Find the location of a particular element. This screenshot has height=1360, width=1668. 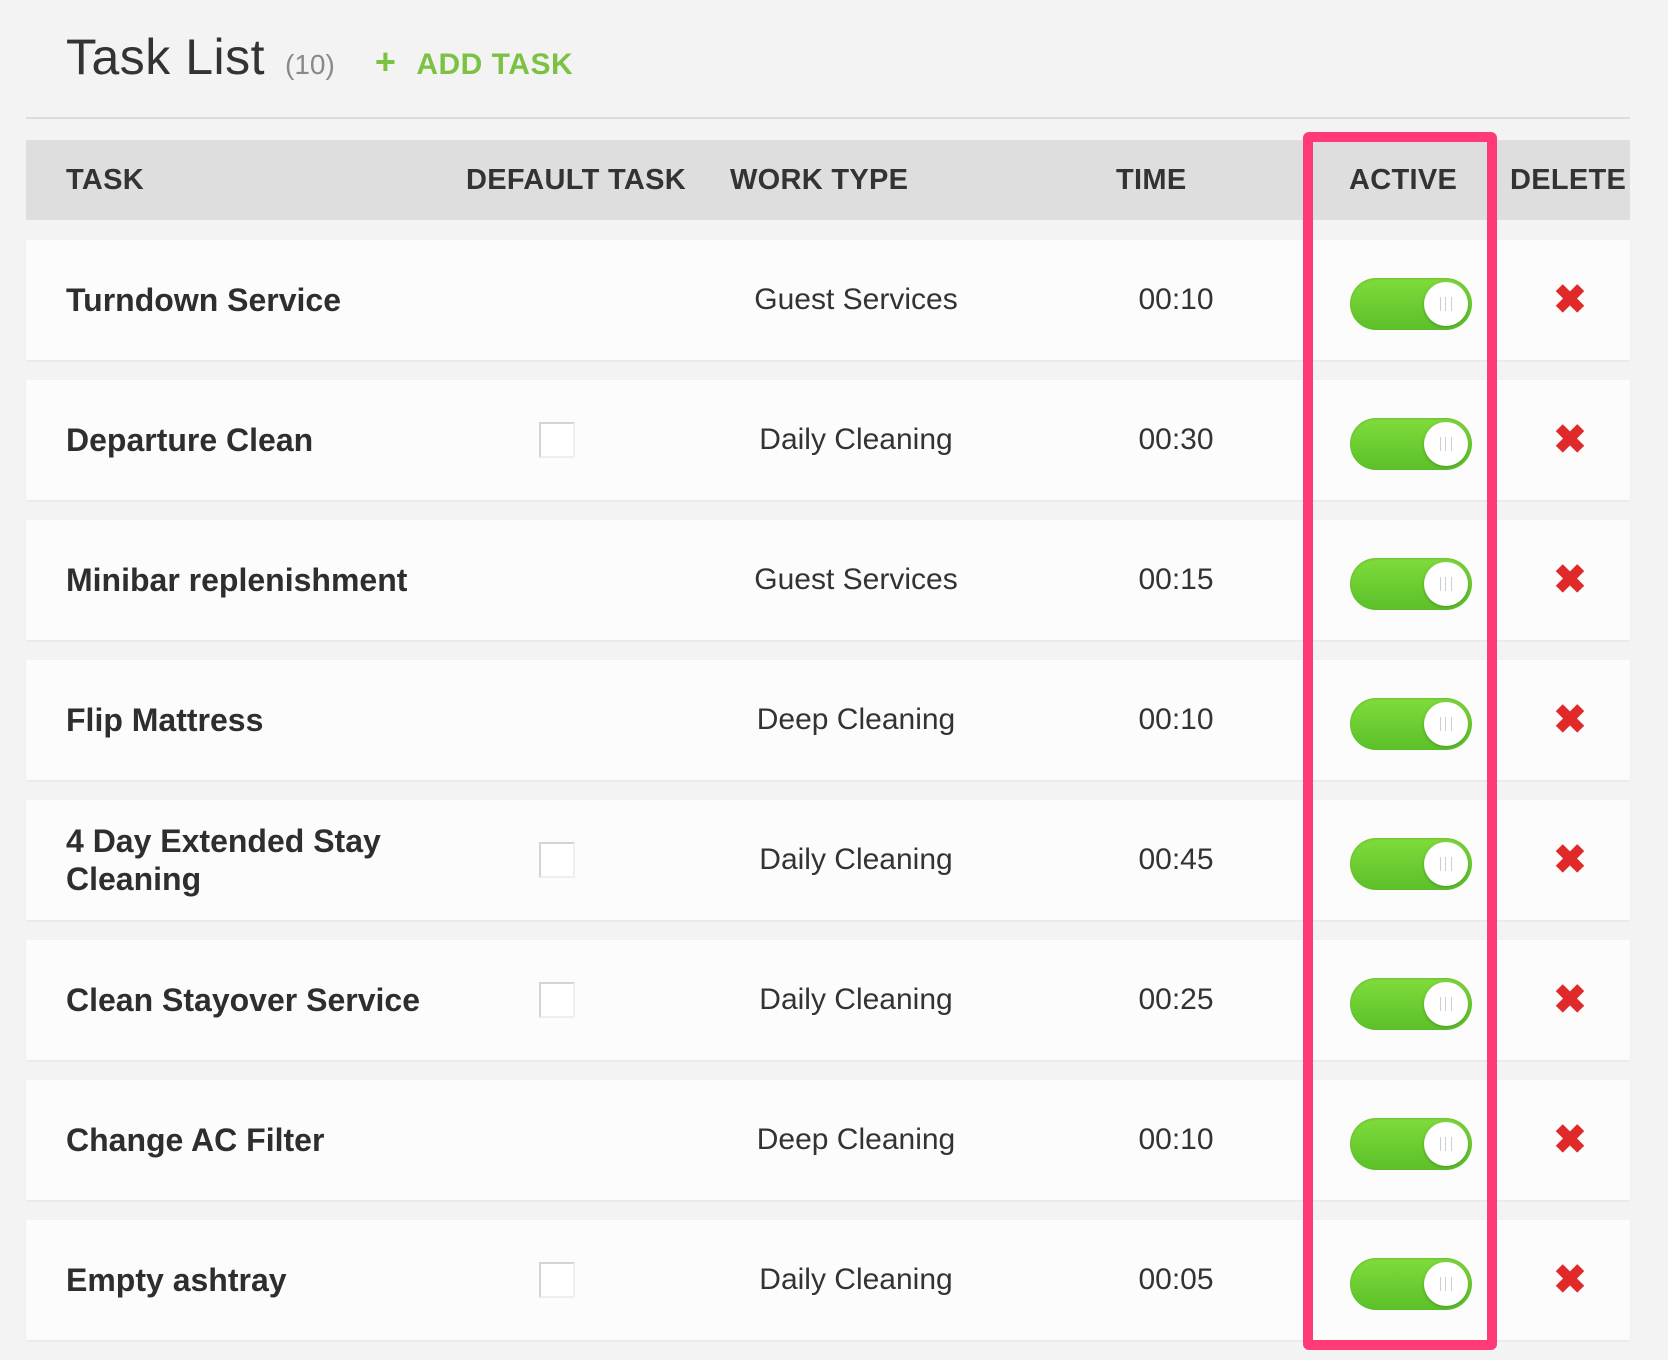

task-name: Flip Mattress is located at coordinates (165, 720).